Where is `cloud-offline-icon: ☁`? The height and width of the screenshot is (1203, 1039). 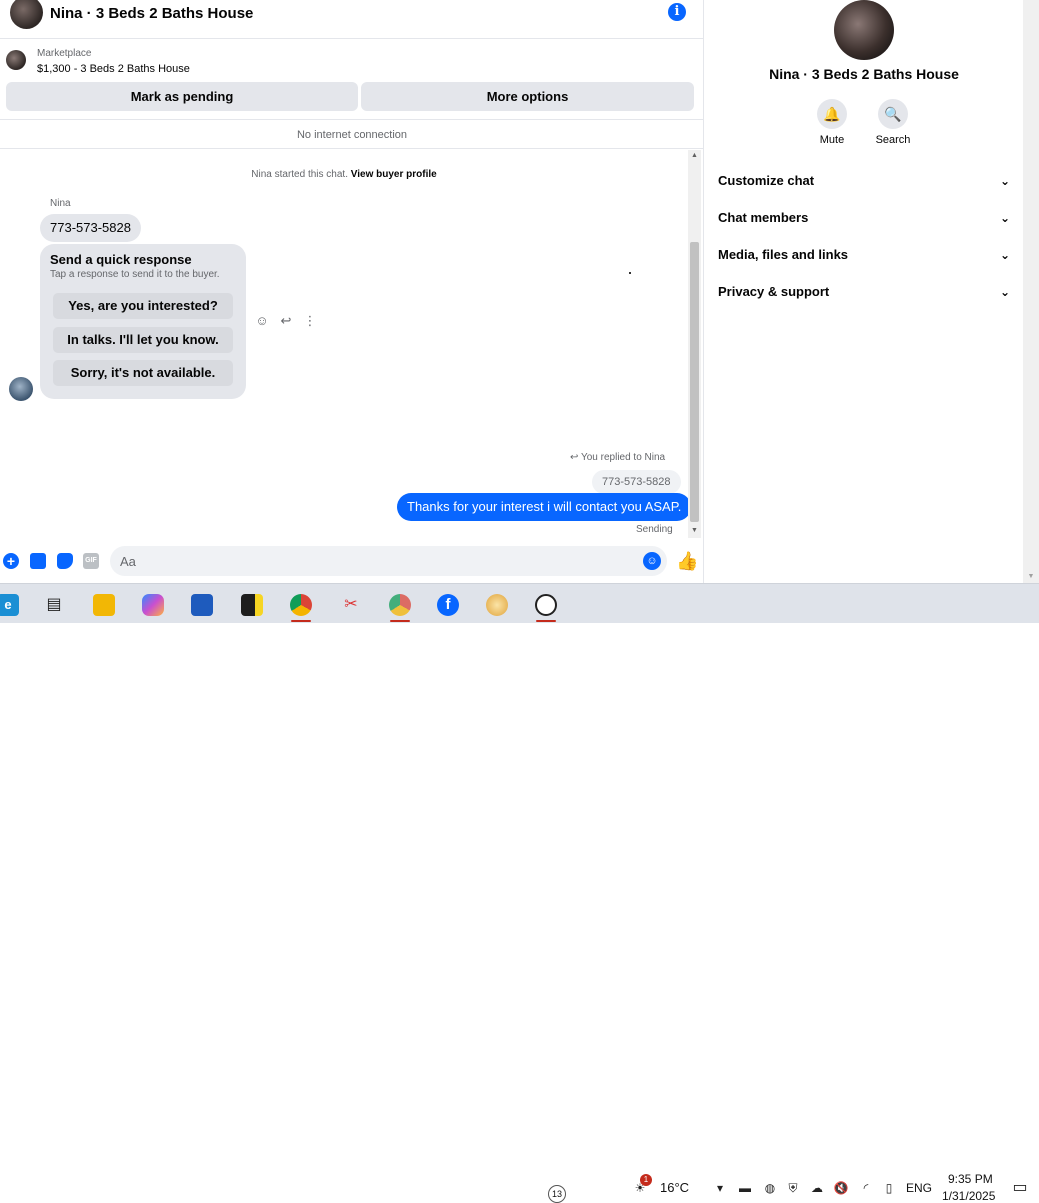
cloud-offline-icon: ☁ is located at coordinates (817, 1188).